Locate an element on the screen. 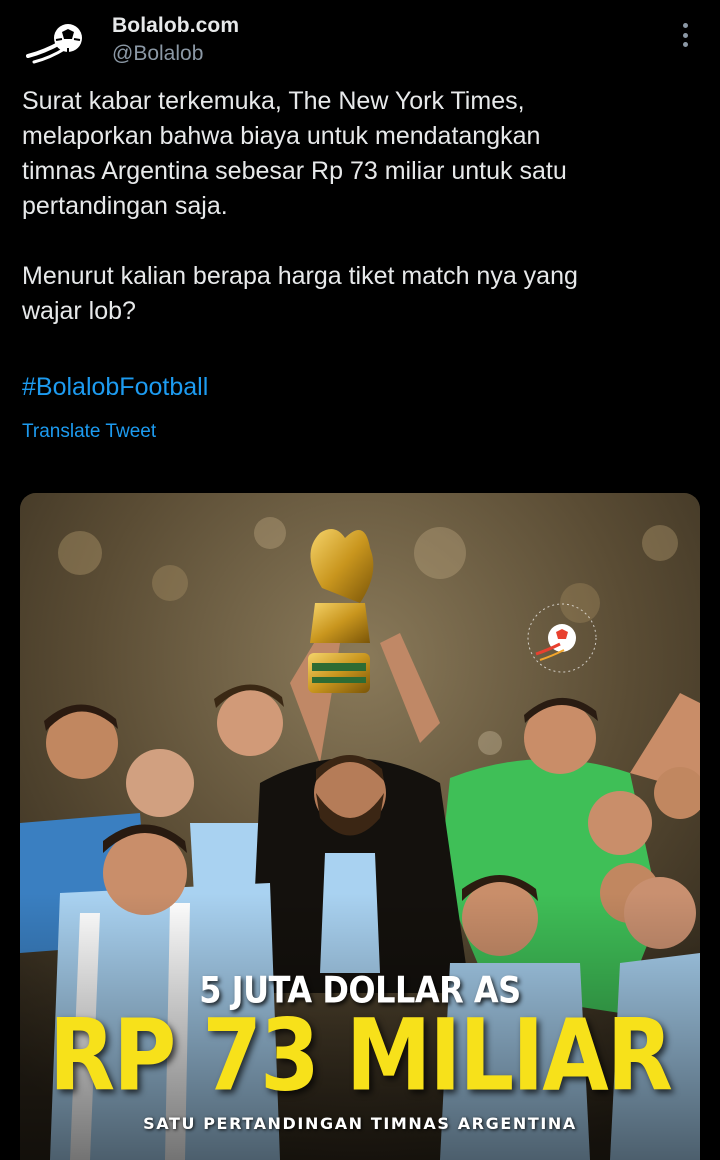 The height and width of the screenshot is (1160, 720). translate-tweet-link: Translate Tweet is located at coordinates (89, 432).